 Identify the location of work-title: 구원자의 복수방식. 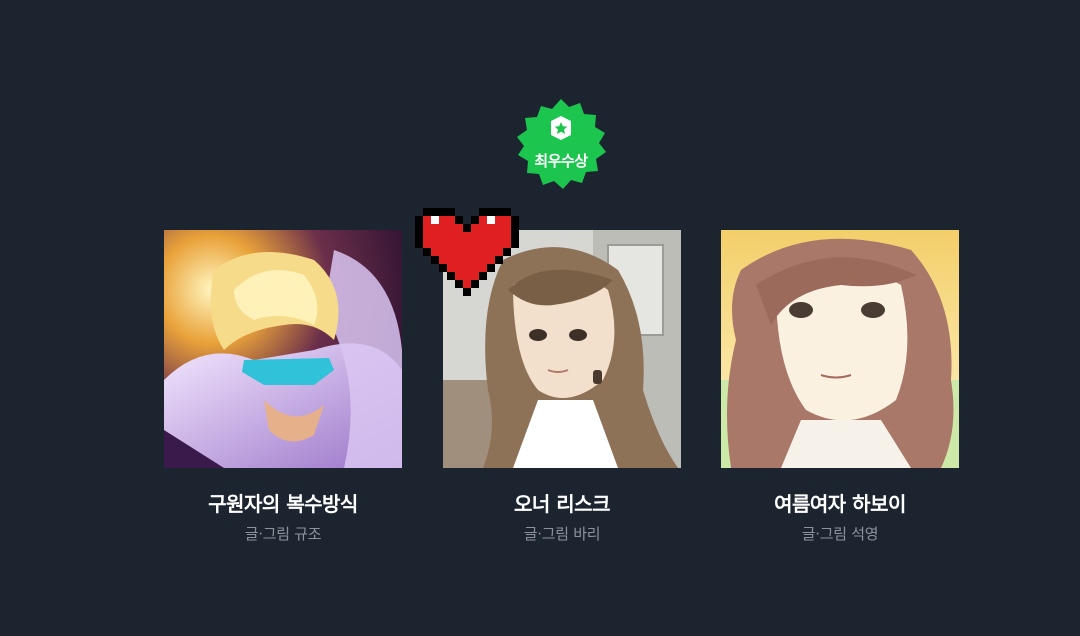
(283, 502).